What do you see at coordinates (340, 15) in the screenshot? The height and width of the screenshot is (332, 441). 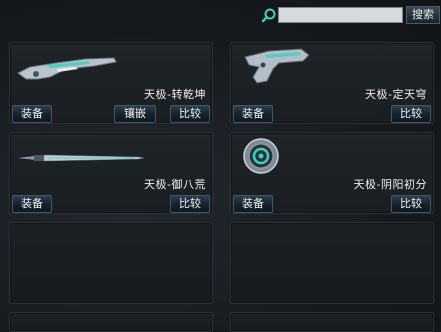 I see `search-input` at bounding box center [340, 15].